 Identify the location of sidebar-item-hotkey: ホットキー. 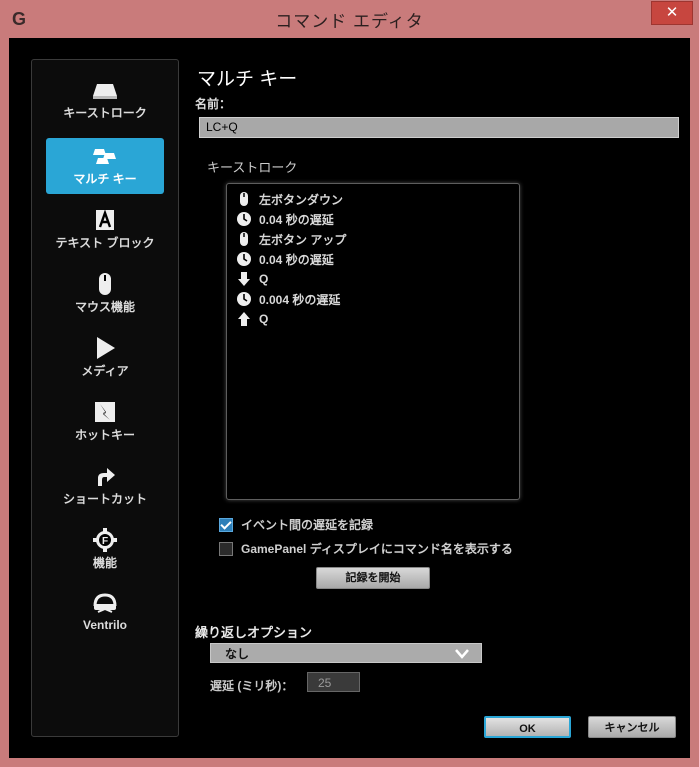
(105, 422).